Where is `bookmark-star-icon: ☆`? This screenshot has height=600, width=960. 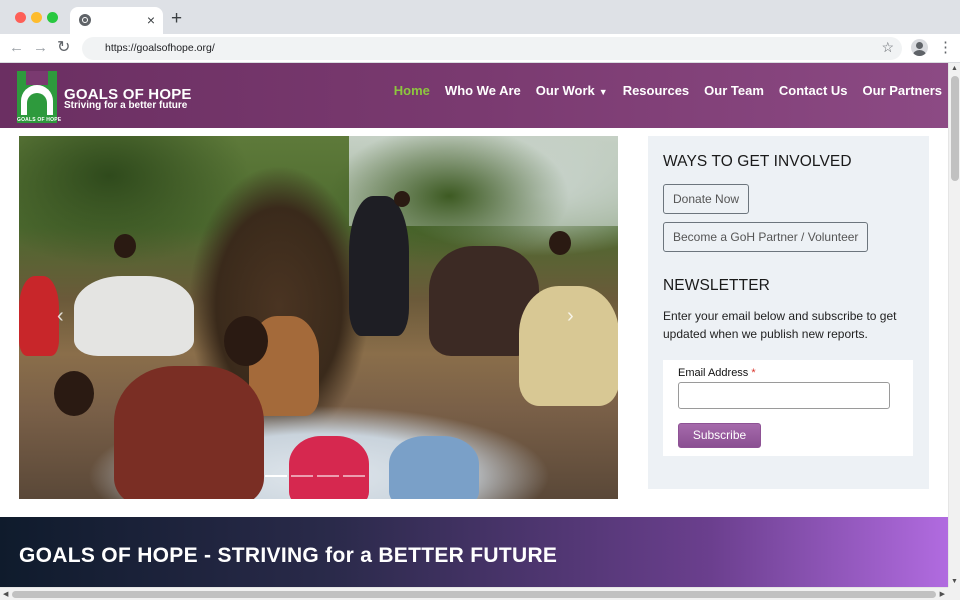
bookmark-star-icon: ☆ is located at coordinates (887, 47).